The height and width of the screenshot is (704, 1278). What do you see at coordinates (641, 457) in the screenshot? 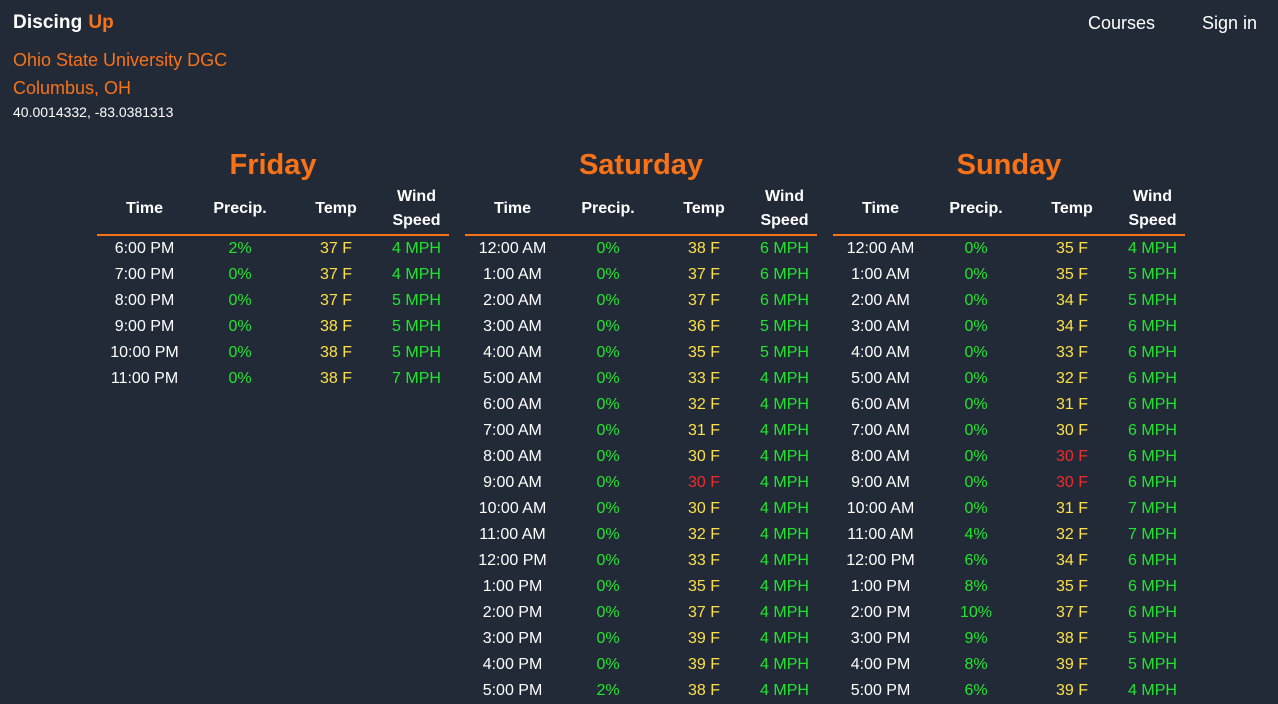
I see `table-row: 8:00 AM 0% 30 F 4 MPH` at bounding box center [641, 457].